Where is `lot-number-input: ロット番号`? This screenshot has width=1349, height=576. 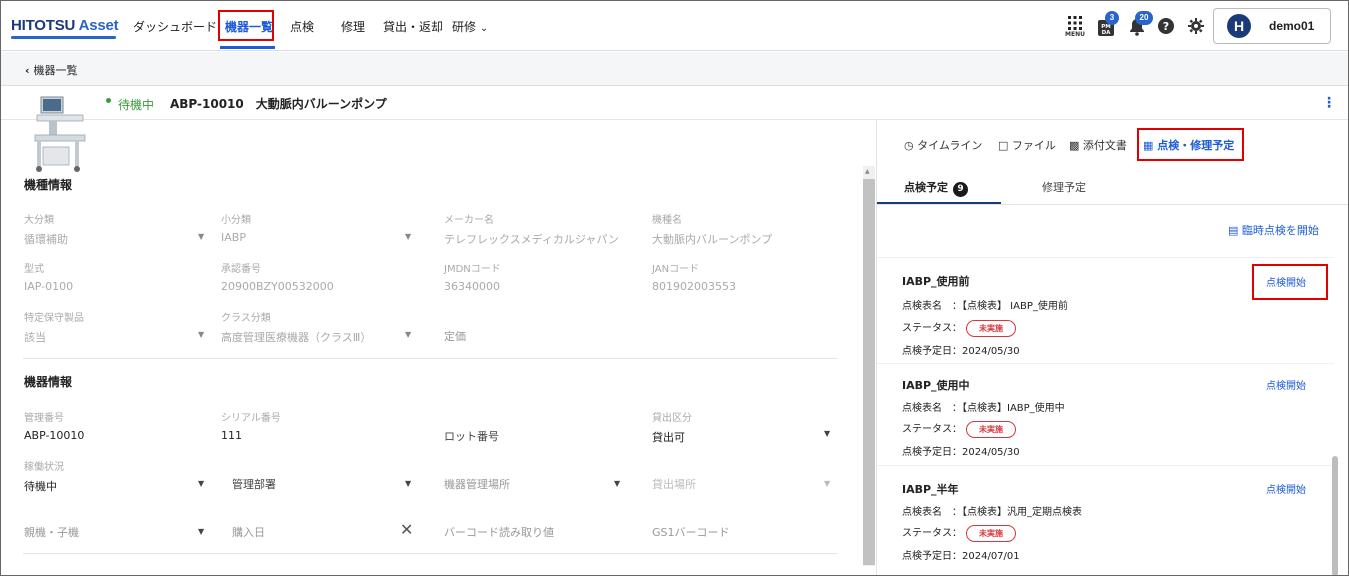 lot-number-input: ロット番号 is located at coordinates (471, 436).